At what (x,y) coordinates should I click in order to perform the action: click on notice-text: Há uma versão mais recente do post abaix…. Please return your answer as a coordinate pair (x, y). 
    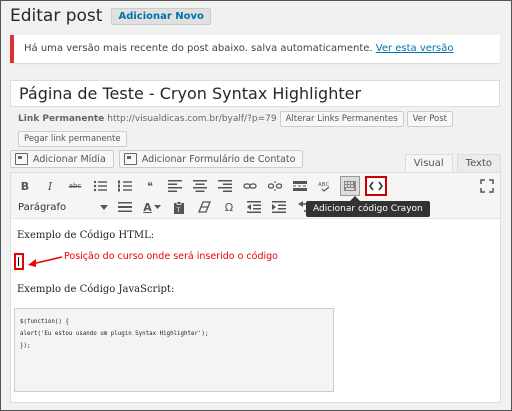
    Looking at the image, I should click on (200, 48).